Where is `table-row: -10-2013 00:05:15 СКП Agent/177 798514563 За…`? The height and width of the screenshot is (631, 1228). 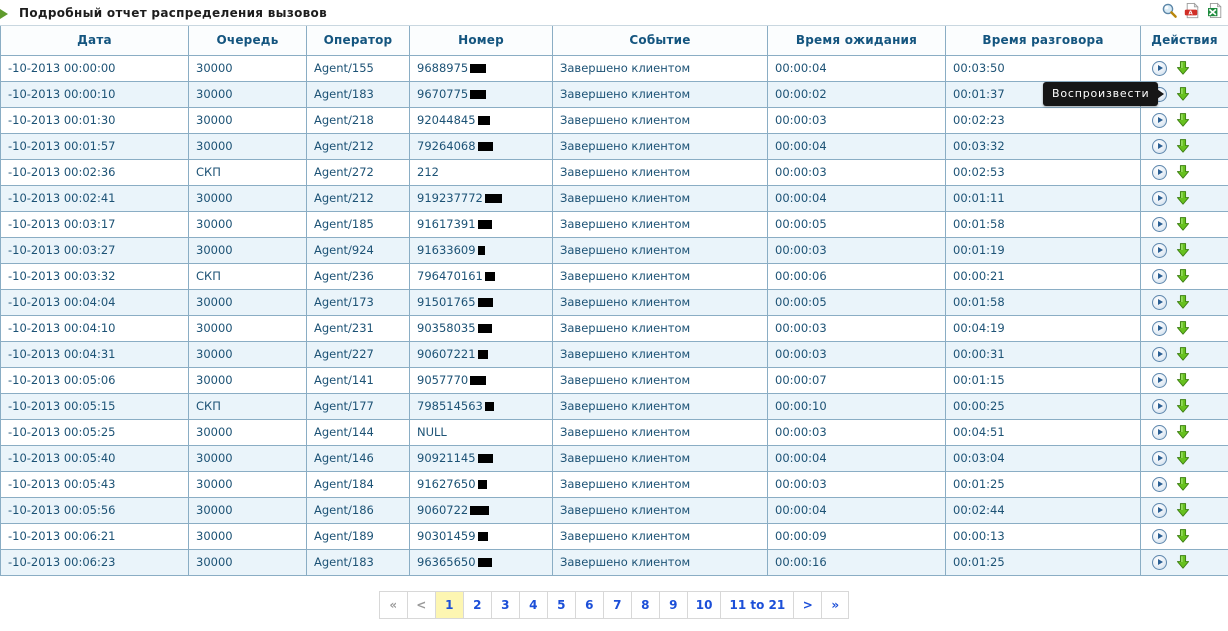
table-row: -10-2013 00:05:15 СКП Agent/177 798514563 За… is located at coordinates (614, 406).